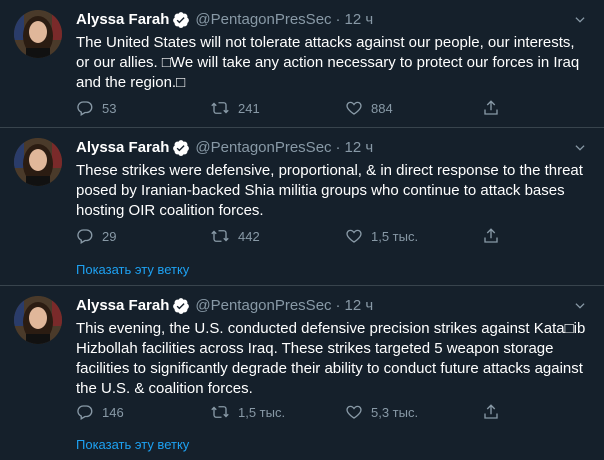 The image size is (604, 460). I want to click on like-button: 884, so click(369, 108).